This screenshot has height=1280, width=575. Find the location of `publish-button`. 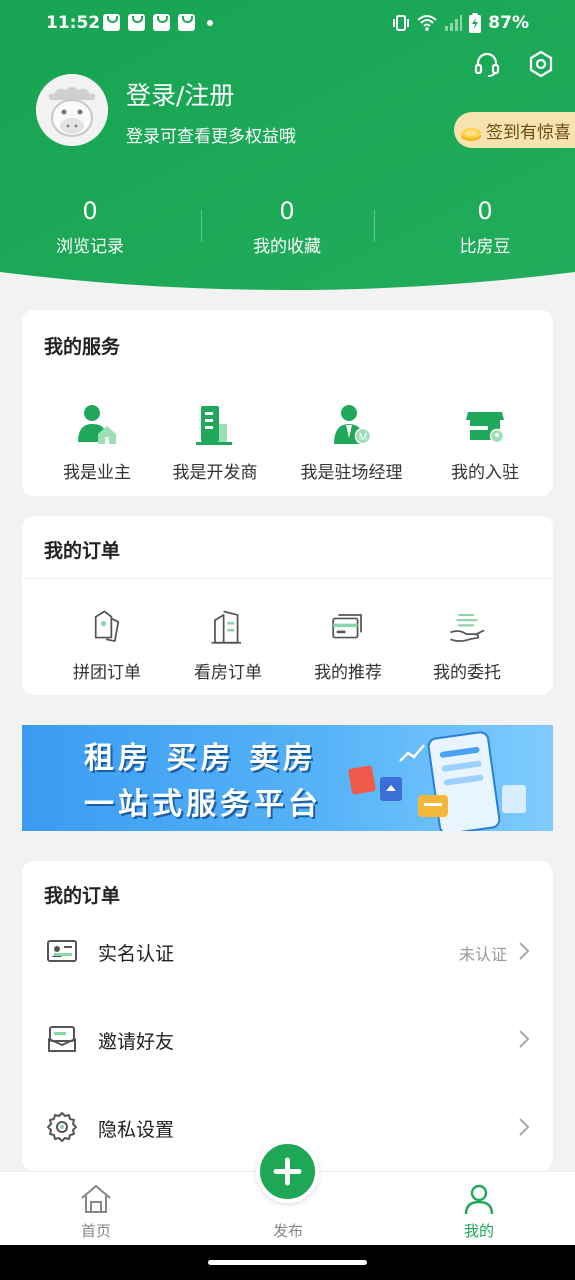

publish-button is located at coordinates (287, 1171).